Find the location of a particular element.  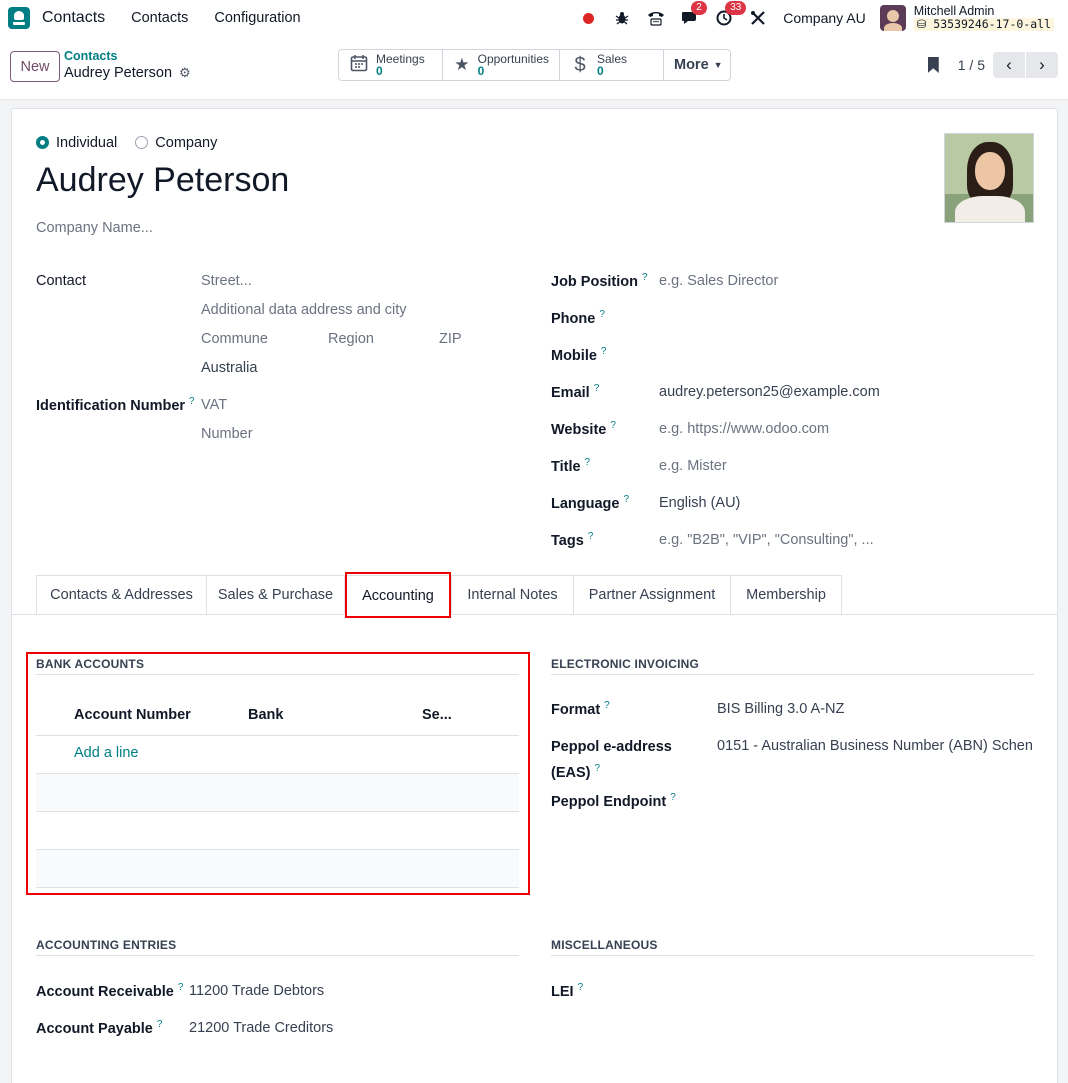

tab-partner-assignment: Partner Assignment is located at coordinates (652, 594).